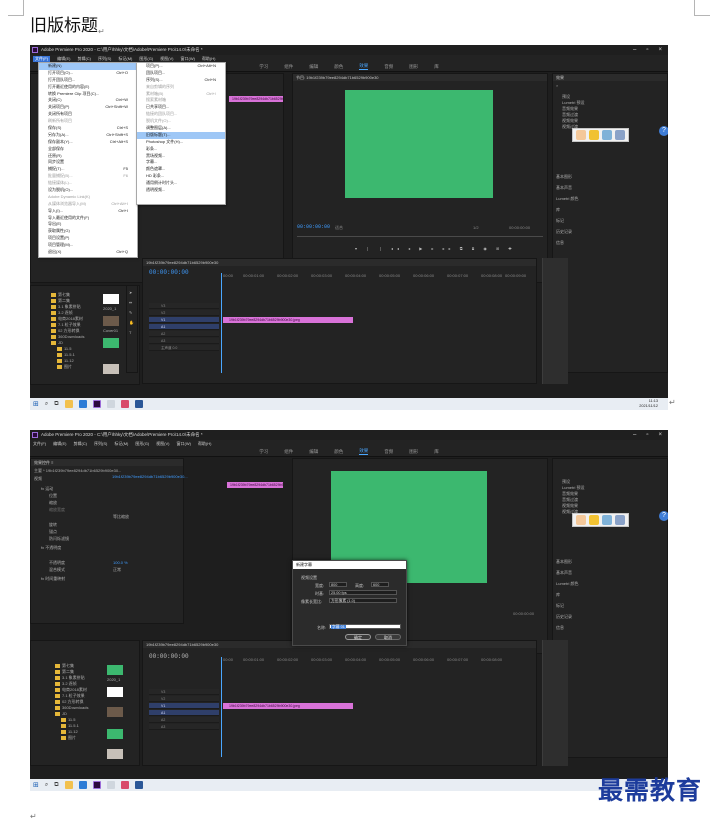  Describe the element at coordinates (420, 77) in the screenshot. I see `program-monitor-tab: 节目: 19b1f239b79ee8294db71b6529b900e30` at that location.